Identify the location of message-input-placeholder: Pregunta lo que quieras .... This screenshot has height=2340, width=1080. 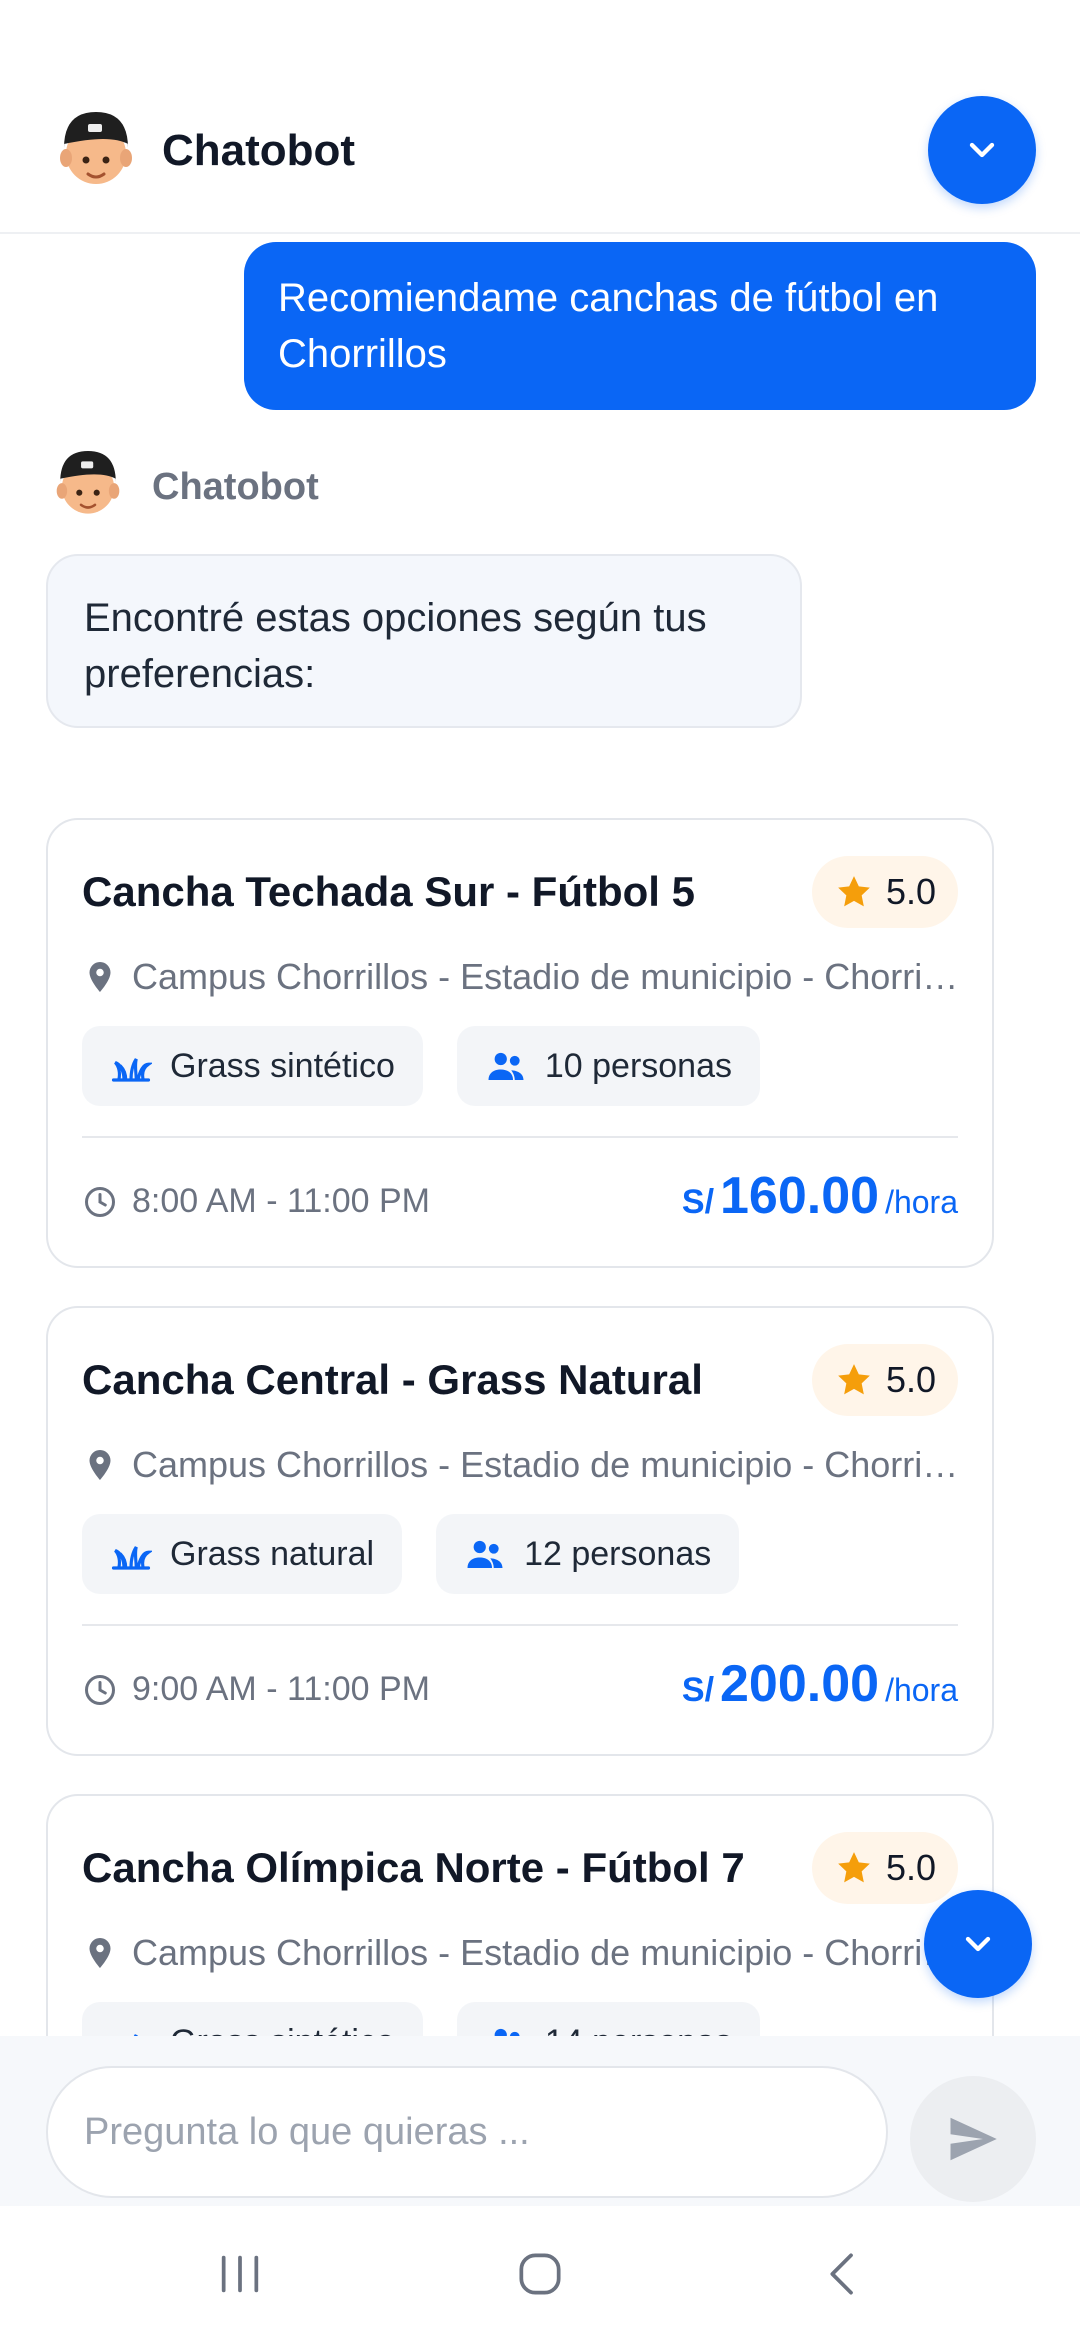
(307, 2131).